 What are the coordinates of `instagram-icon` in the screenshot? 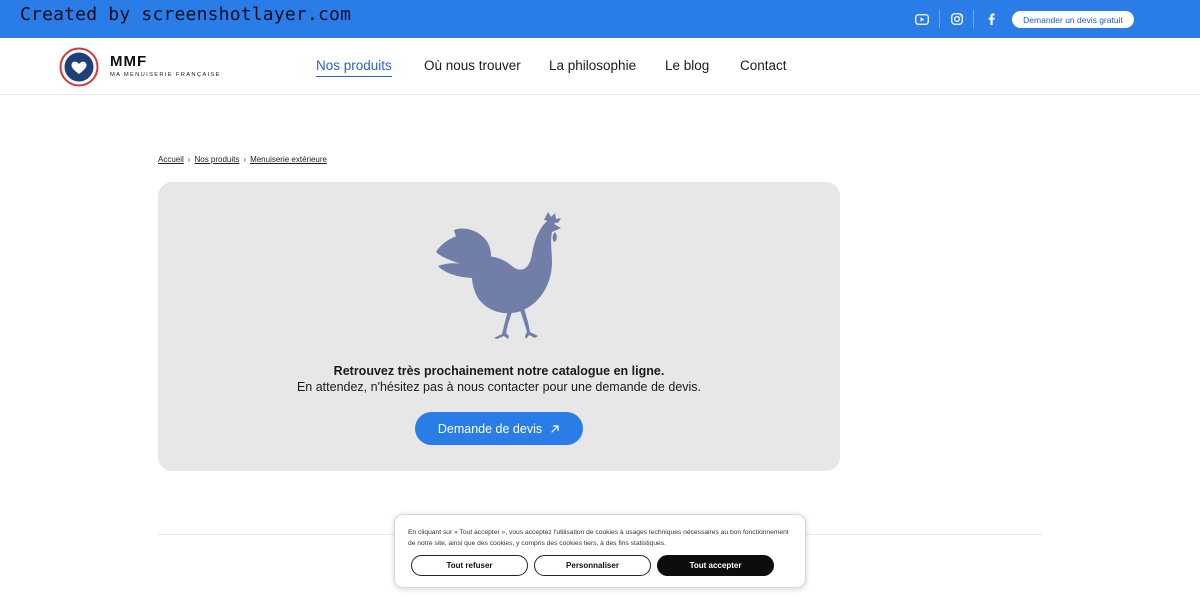 It's located at (957, 19).